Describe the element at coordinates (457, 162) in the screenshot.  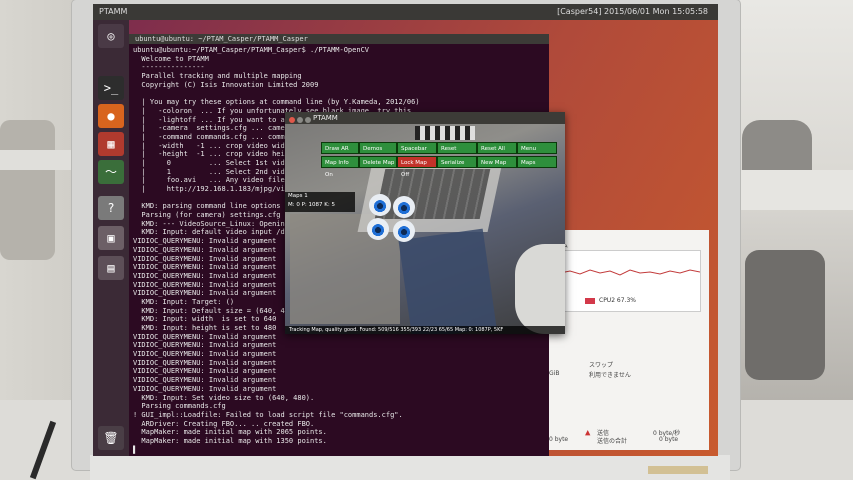
I see `serialize-button: Serialize` at that location.